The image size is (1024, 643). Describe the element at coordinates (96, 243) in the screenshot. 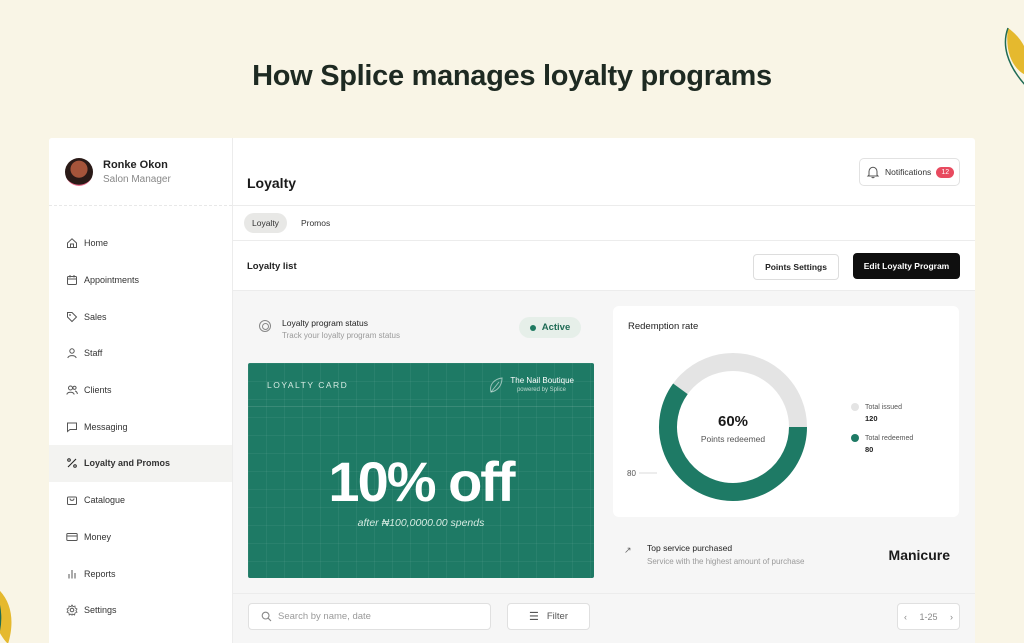

I see `sidebar-item-label: Home` at that location.